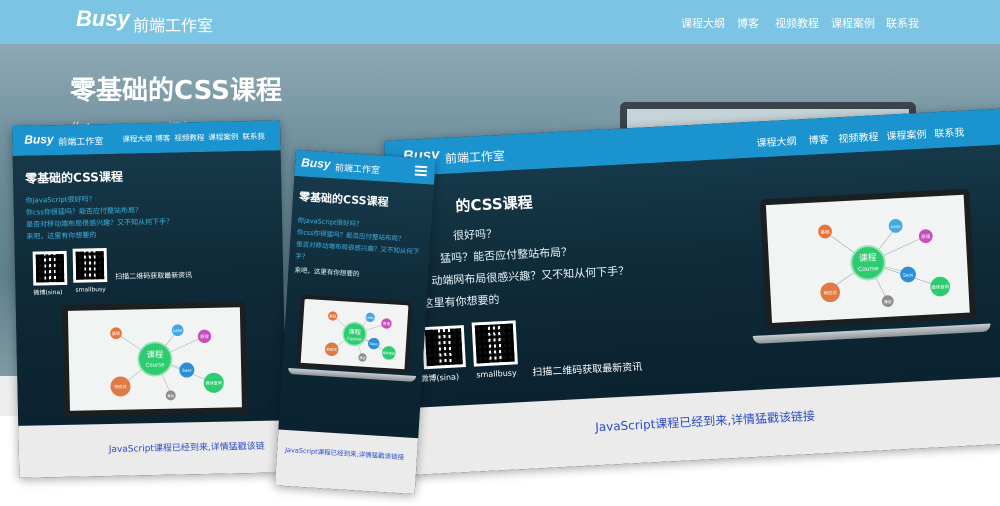 The image size is (1000, 506). Describe the element at coordinates (587, 370) in the screenshot. I see `desktop-scan-text: 扫描二维码获取最新资讯` at that location.